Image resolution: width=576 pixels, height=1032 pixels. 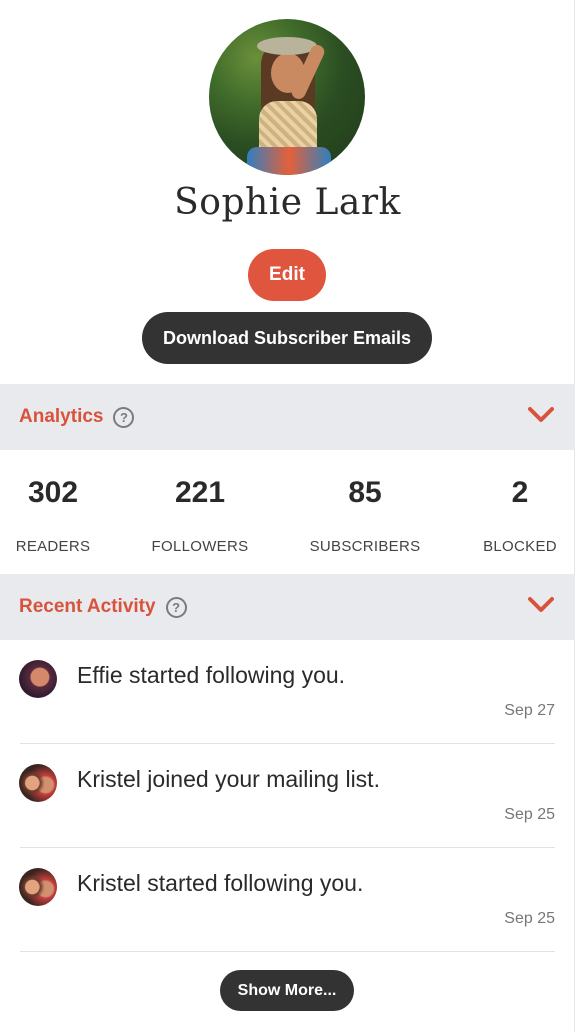 I want to click on edit-button: Edit, so click(x=287, y=275).